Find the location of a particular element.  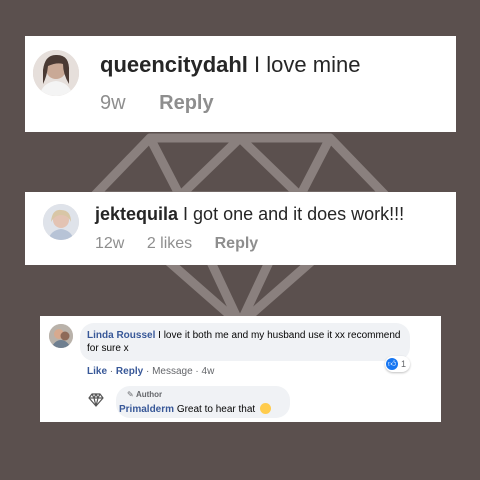

likes-count: 2 likes is located at coordinates (169, 243).